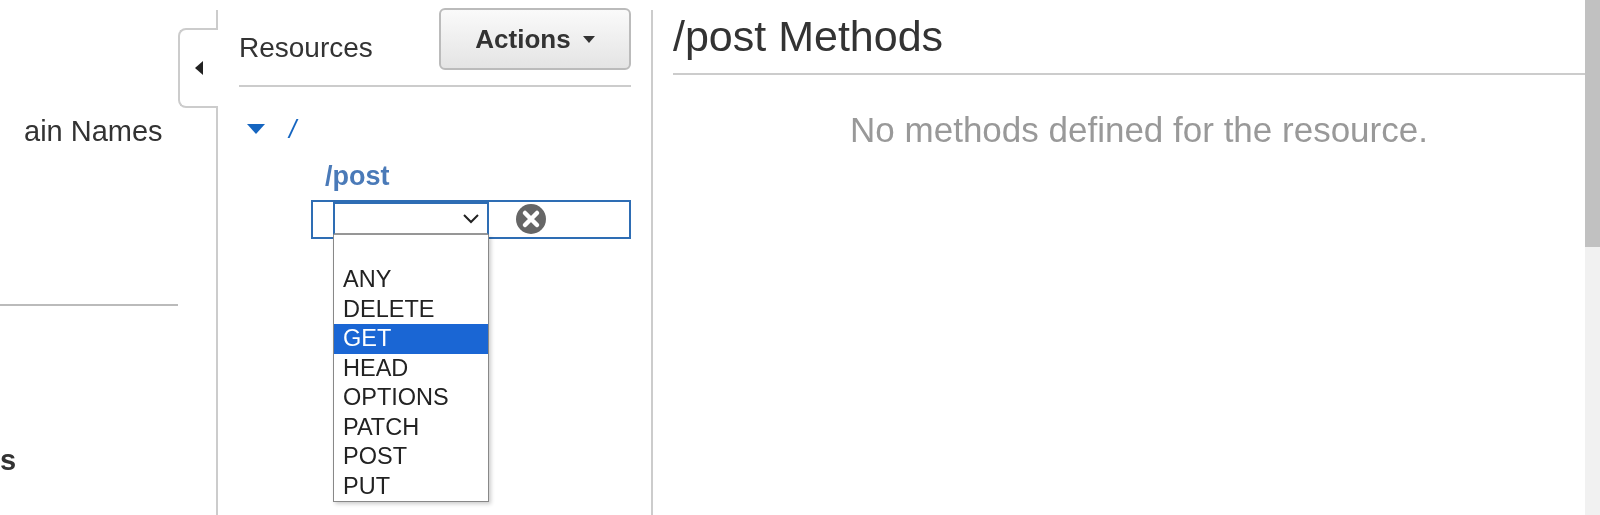 This screenshot has width=1600, height=515. What do you see at coordinates (1129, 43) in the screenshot?
I see `page-title: /post Methods` at bounding box center [1129, 43].